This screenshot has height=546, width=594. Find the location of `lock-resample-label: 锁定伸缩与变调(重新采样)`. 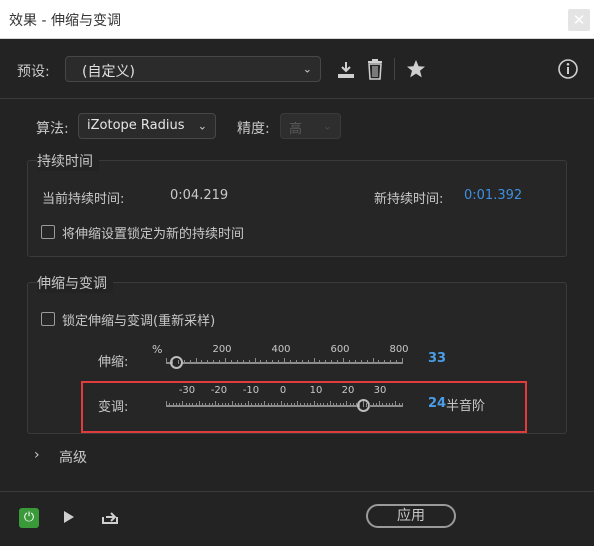

lock-resample-label: 锁定伸缩与变调(重新采样) is located at coordinates (139, 321).